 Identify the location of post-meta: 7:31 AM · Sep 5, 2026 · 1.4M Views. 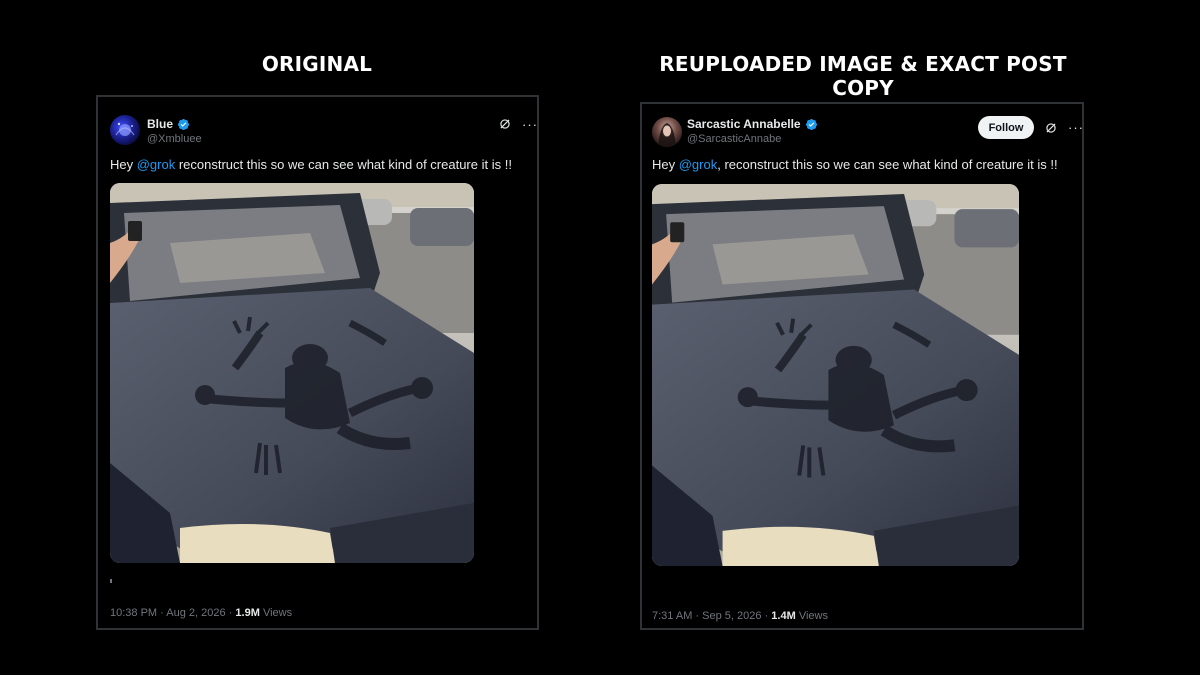
(740, 616).